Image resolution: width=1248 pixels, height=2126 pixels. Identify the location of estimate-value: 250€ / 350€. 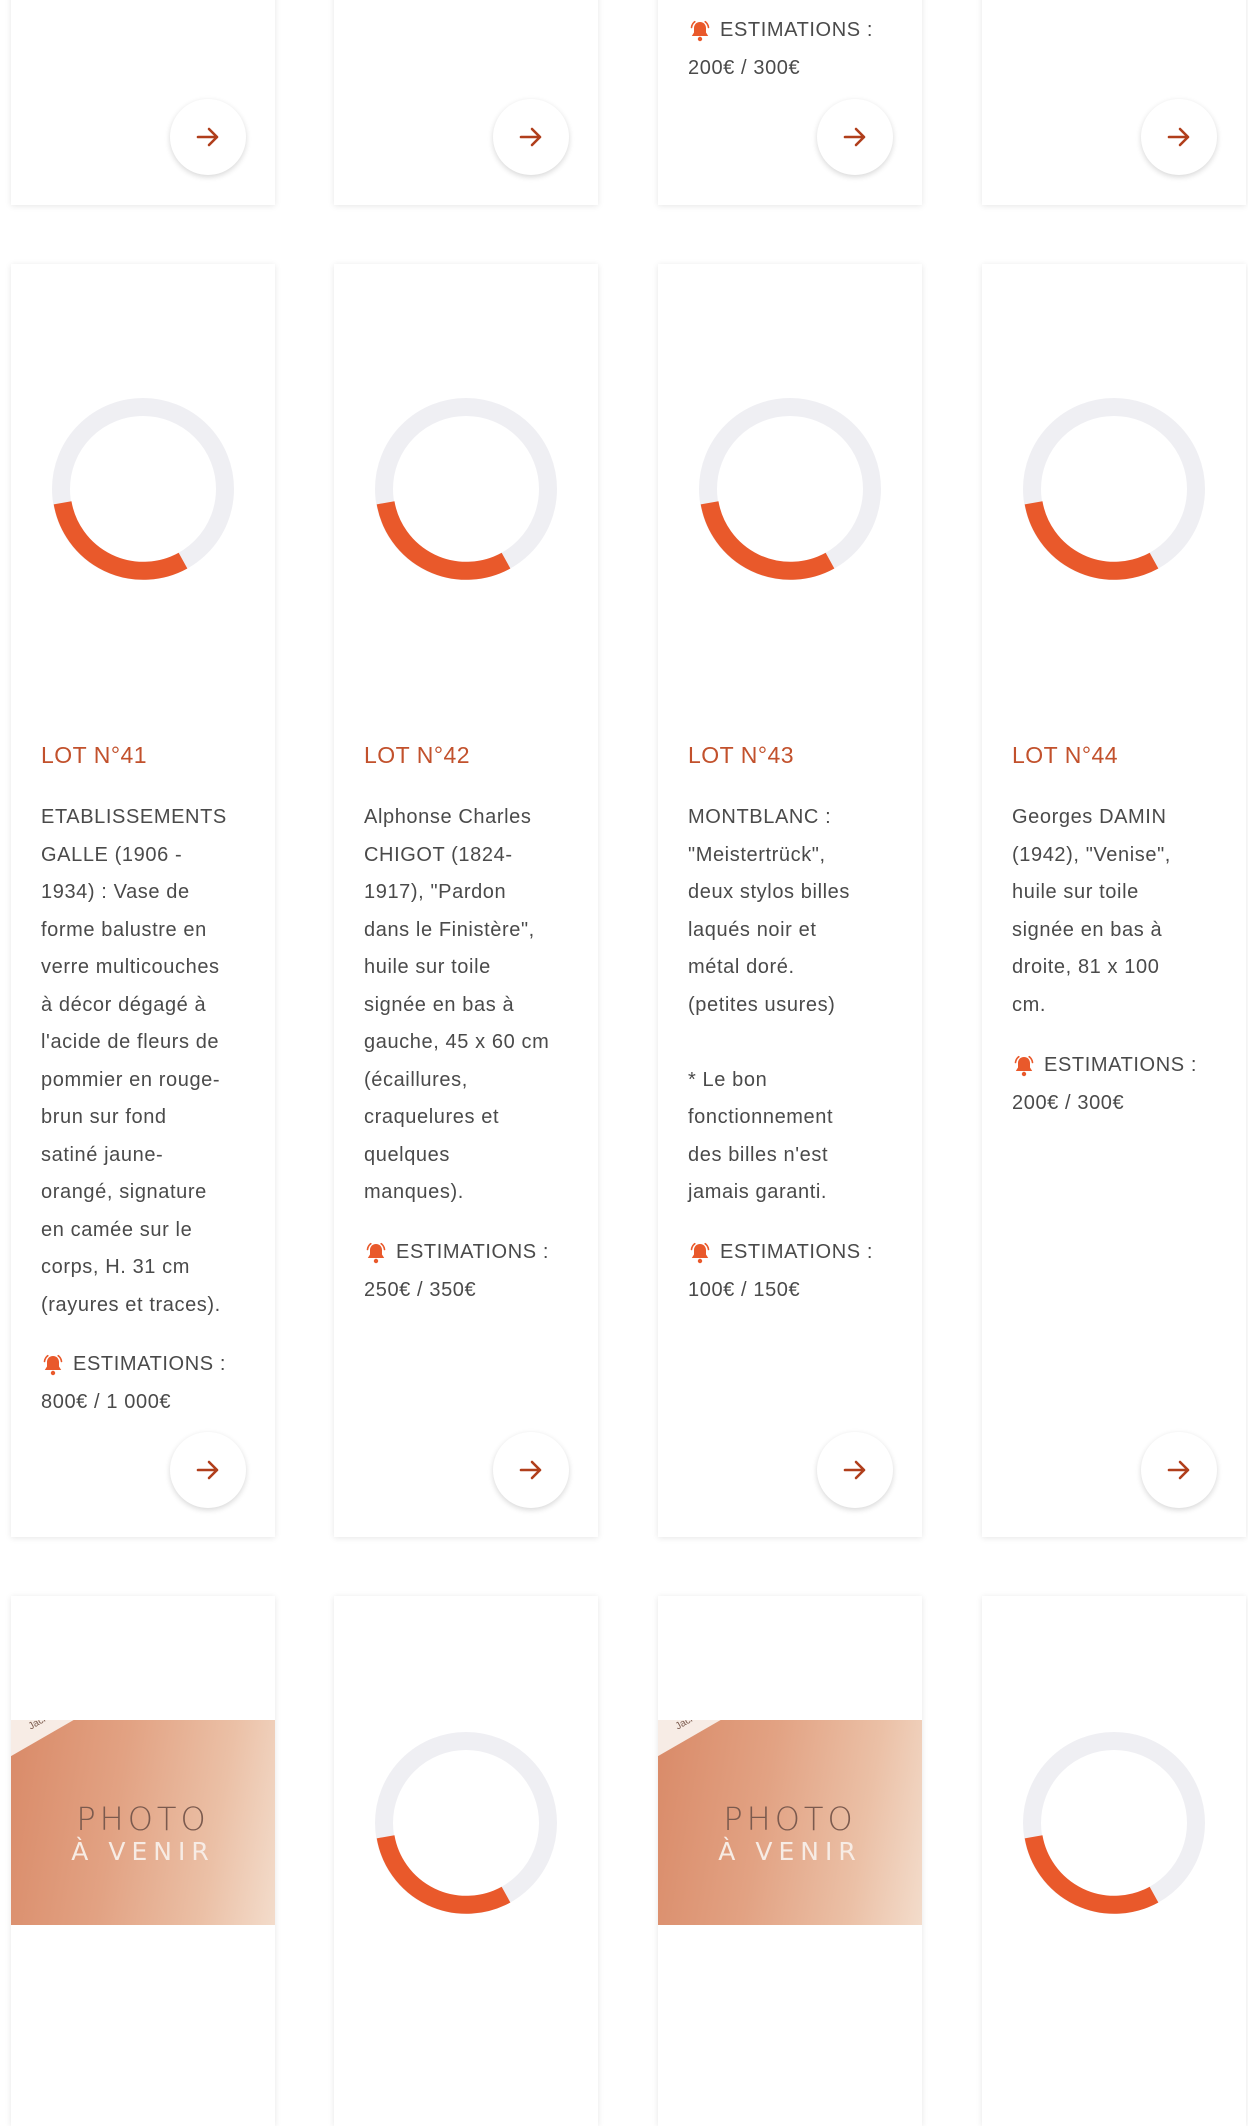
(420, 1289).